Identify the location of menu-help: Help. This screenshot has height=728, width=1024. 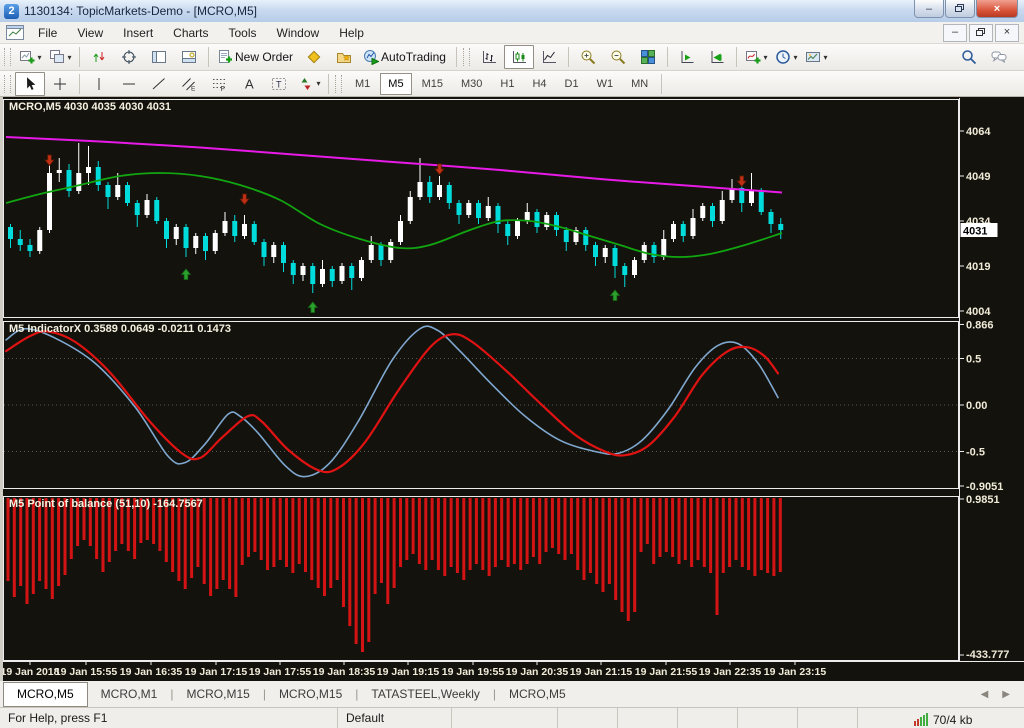
(351, 33).